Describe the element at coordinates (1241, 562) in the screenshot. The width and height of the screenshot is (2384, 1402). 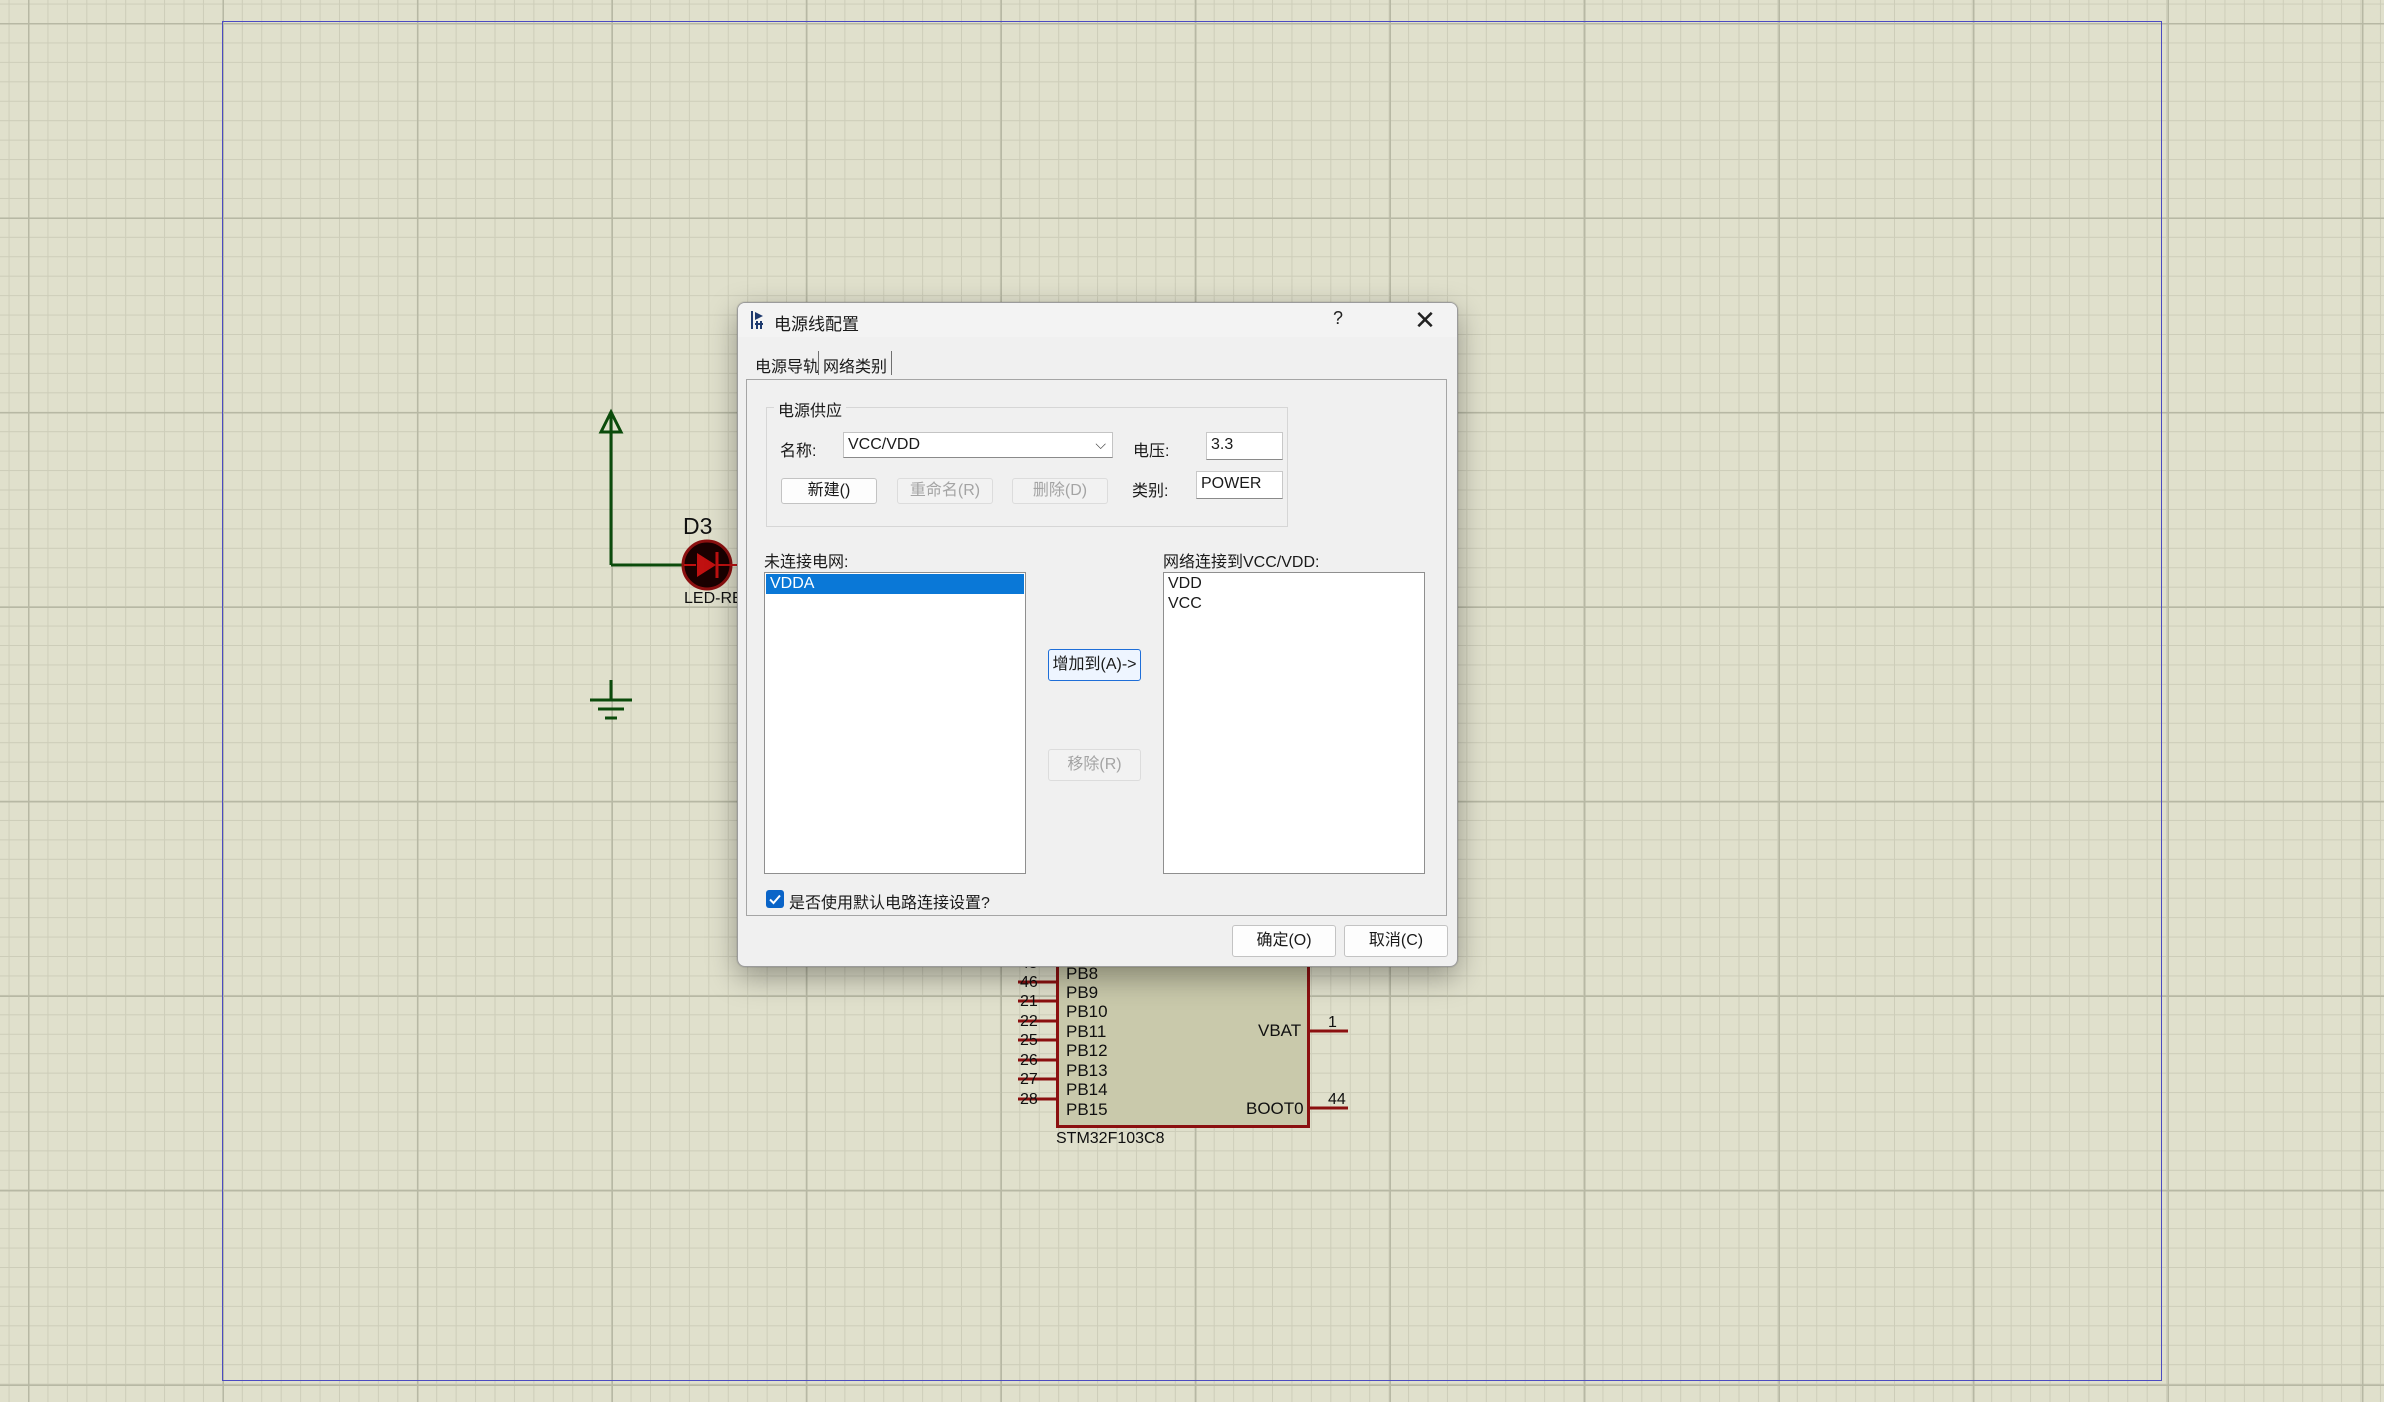
I see `connected-nets-label: 网络连接到VCC/VDD:` at that location.